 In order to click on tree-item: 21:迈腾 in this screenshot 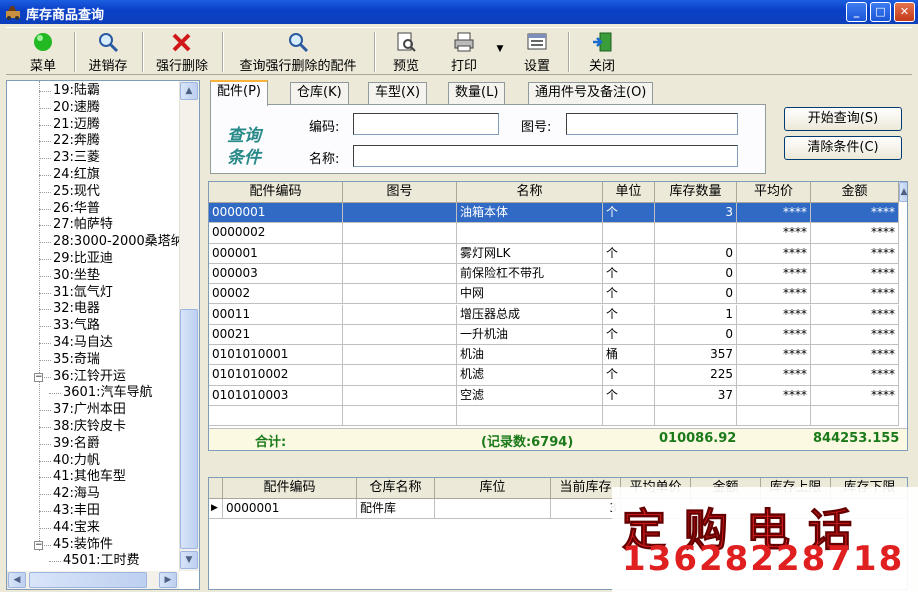, I will do `click(69, 125)`.